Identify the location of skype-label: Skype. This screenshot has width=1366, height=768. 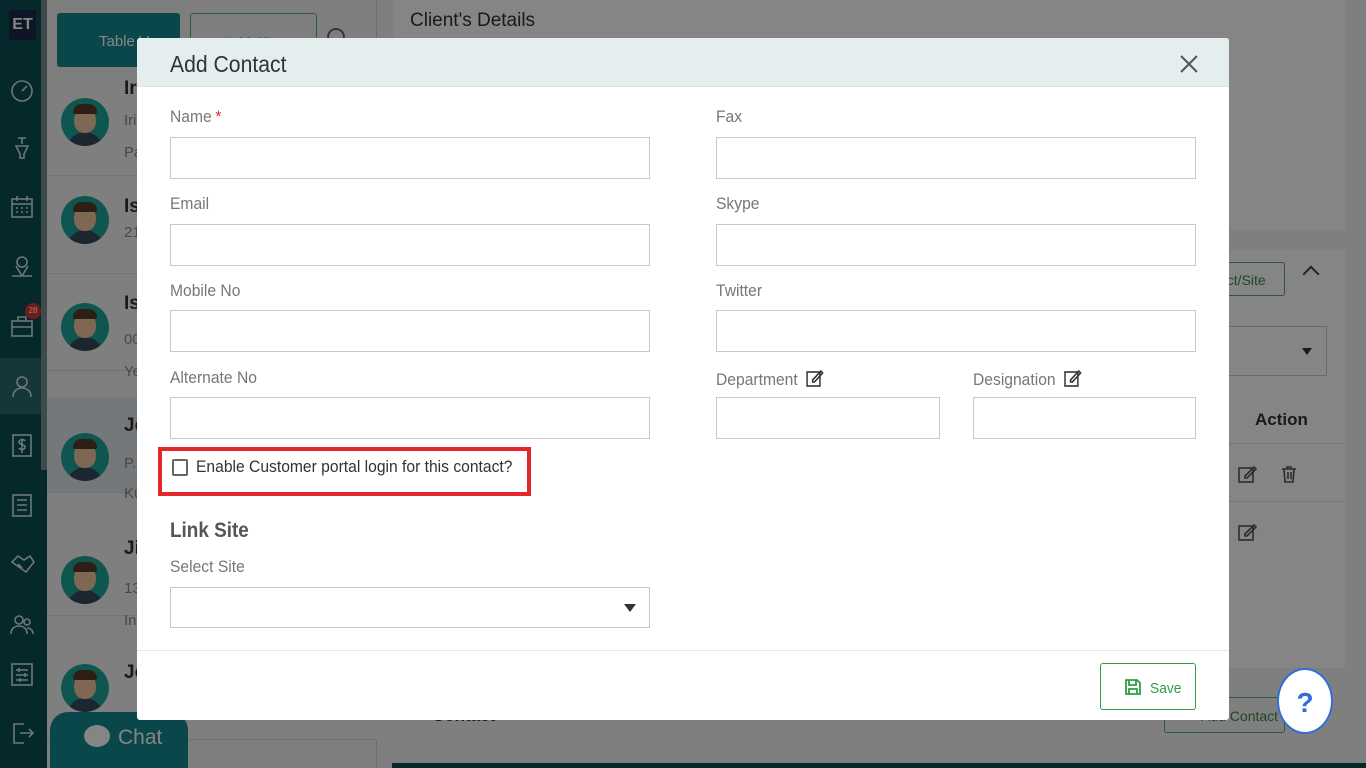
(738, 203).